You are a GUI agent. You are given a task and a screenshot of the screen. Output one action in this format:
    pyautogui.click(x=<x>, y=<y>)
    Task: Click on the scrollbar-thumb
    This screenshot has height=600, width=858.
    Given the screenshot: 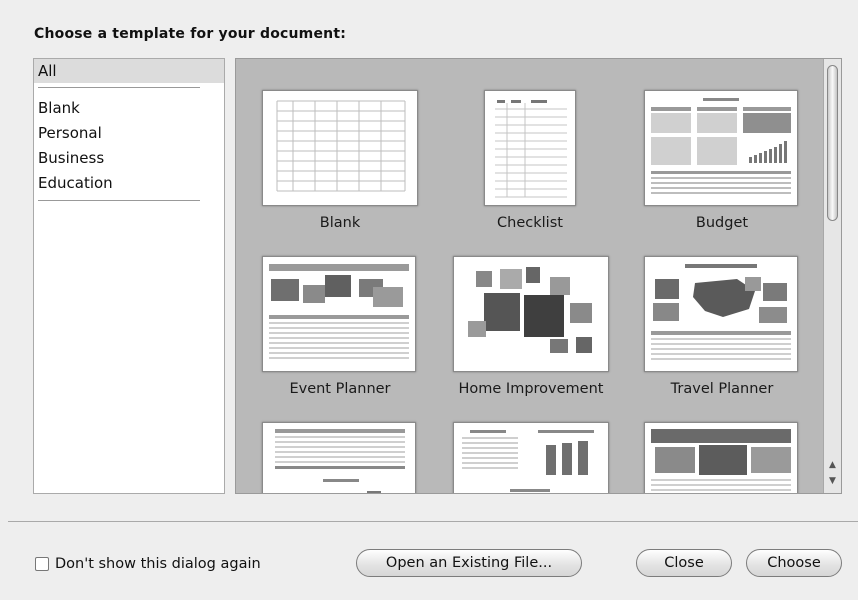 What is the action you would take?
    pyautogui.click(x=832, y=143)
    